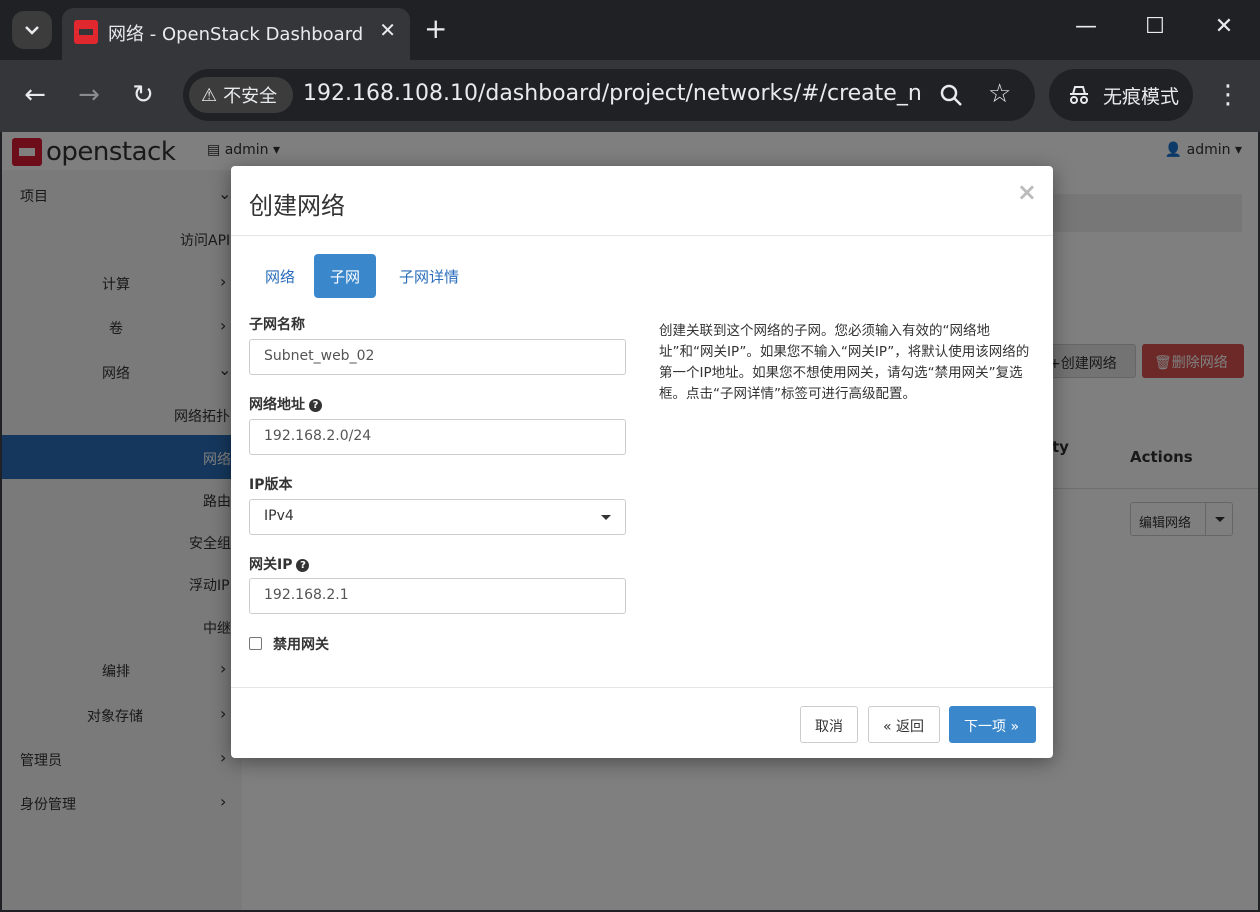  What do you see at coordinates (143, 95) in the screenshot?
I see `reload-icon: ↻` at bounding box center [143, 95].